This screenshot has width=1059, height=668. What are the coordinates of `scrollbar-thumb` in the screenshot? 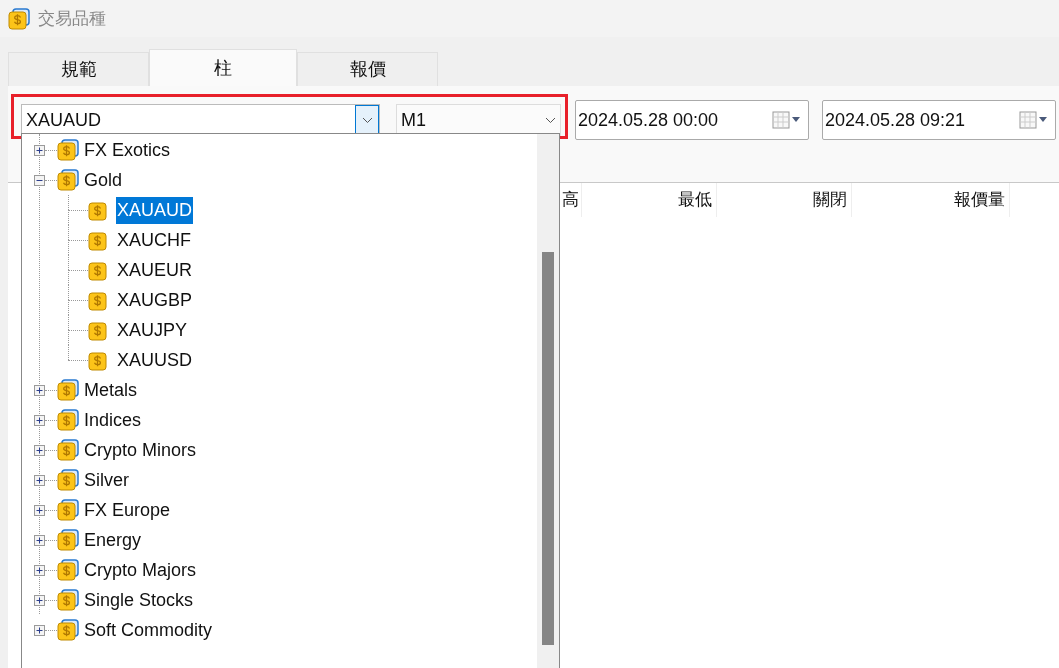 It's located at (548, 448).